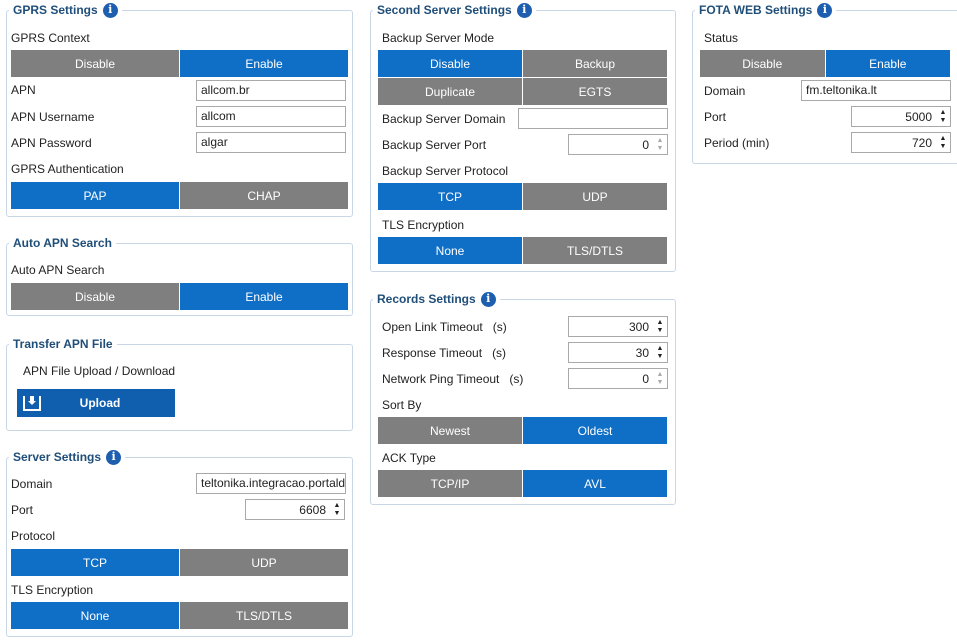 This screenshot has width=957, height=641. Describe the element at coordinates (721, 38) in the screenshot. I see `fota-status-label: Status` at that location.